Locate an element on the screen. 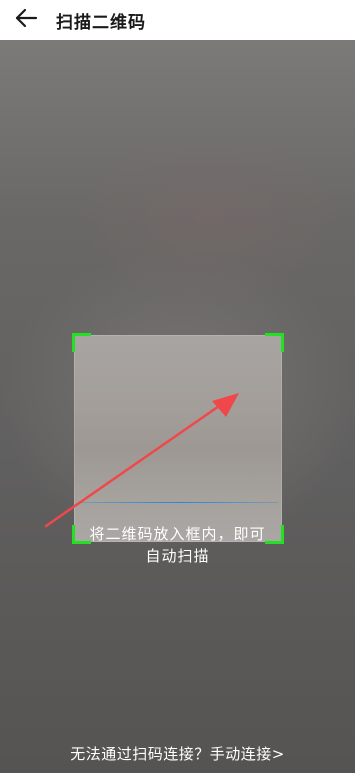 This screenshot has height=773, width=355. scan-line is located at coordinates (178, 502).